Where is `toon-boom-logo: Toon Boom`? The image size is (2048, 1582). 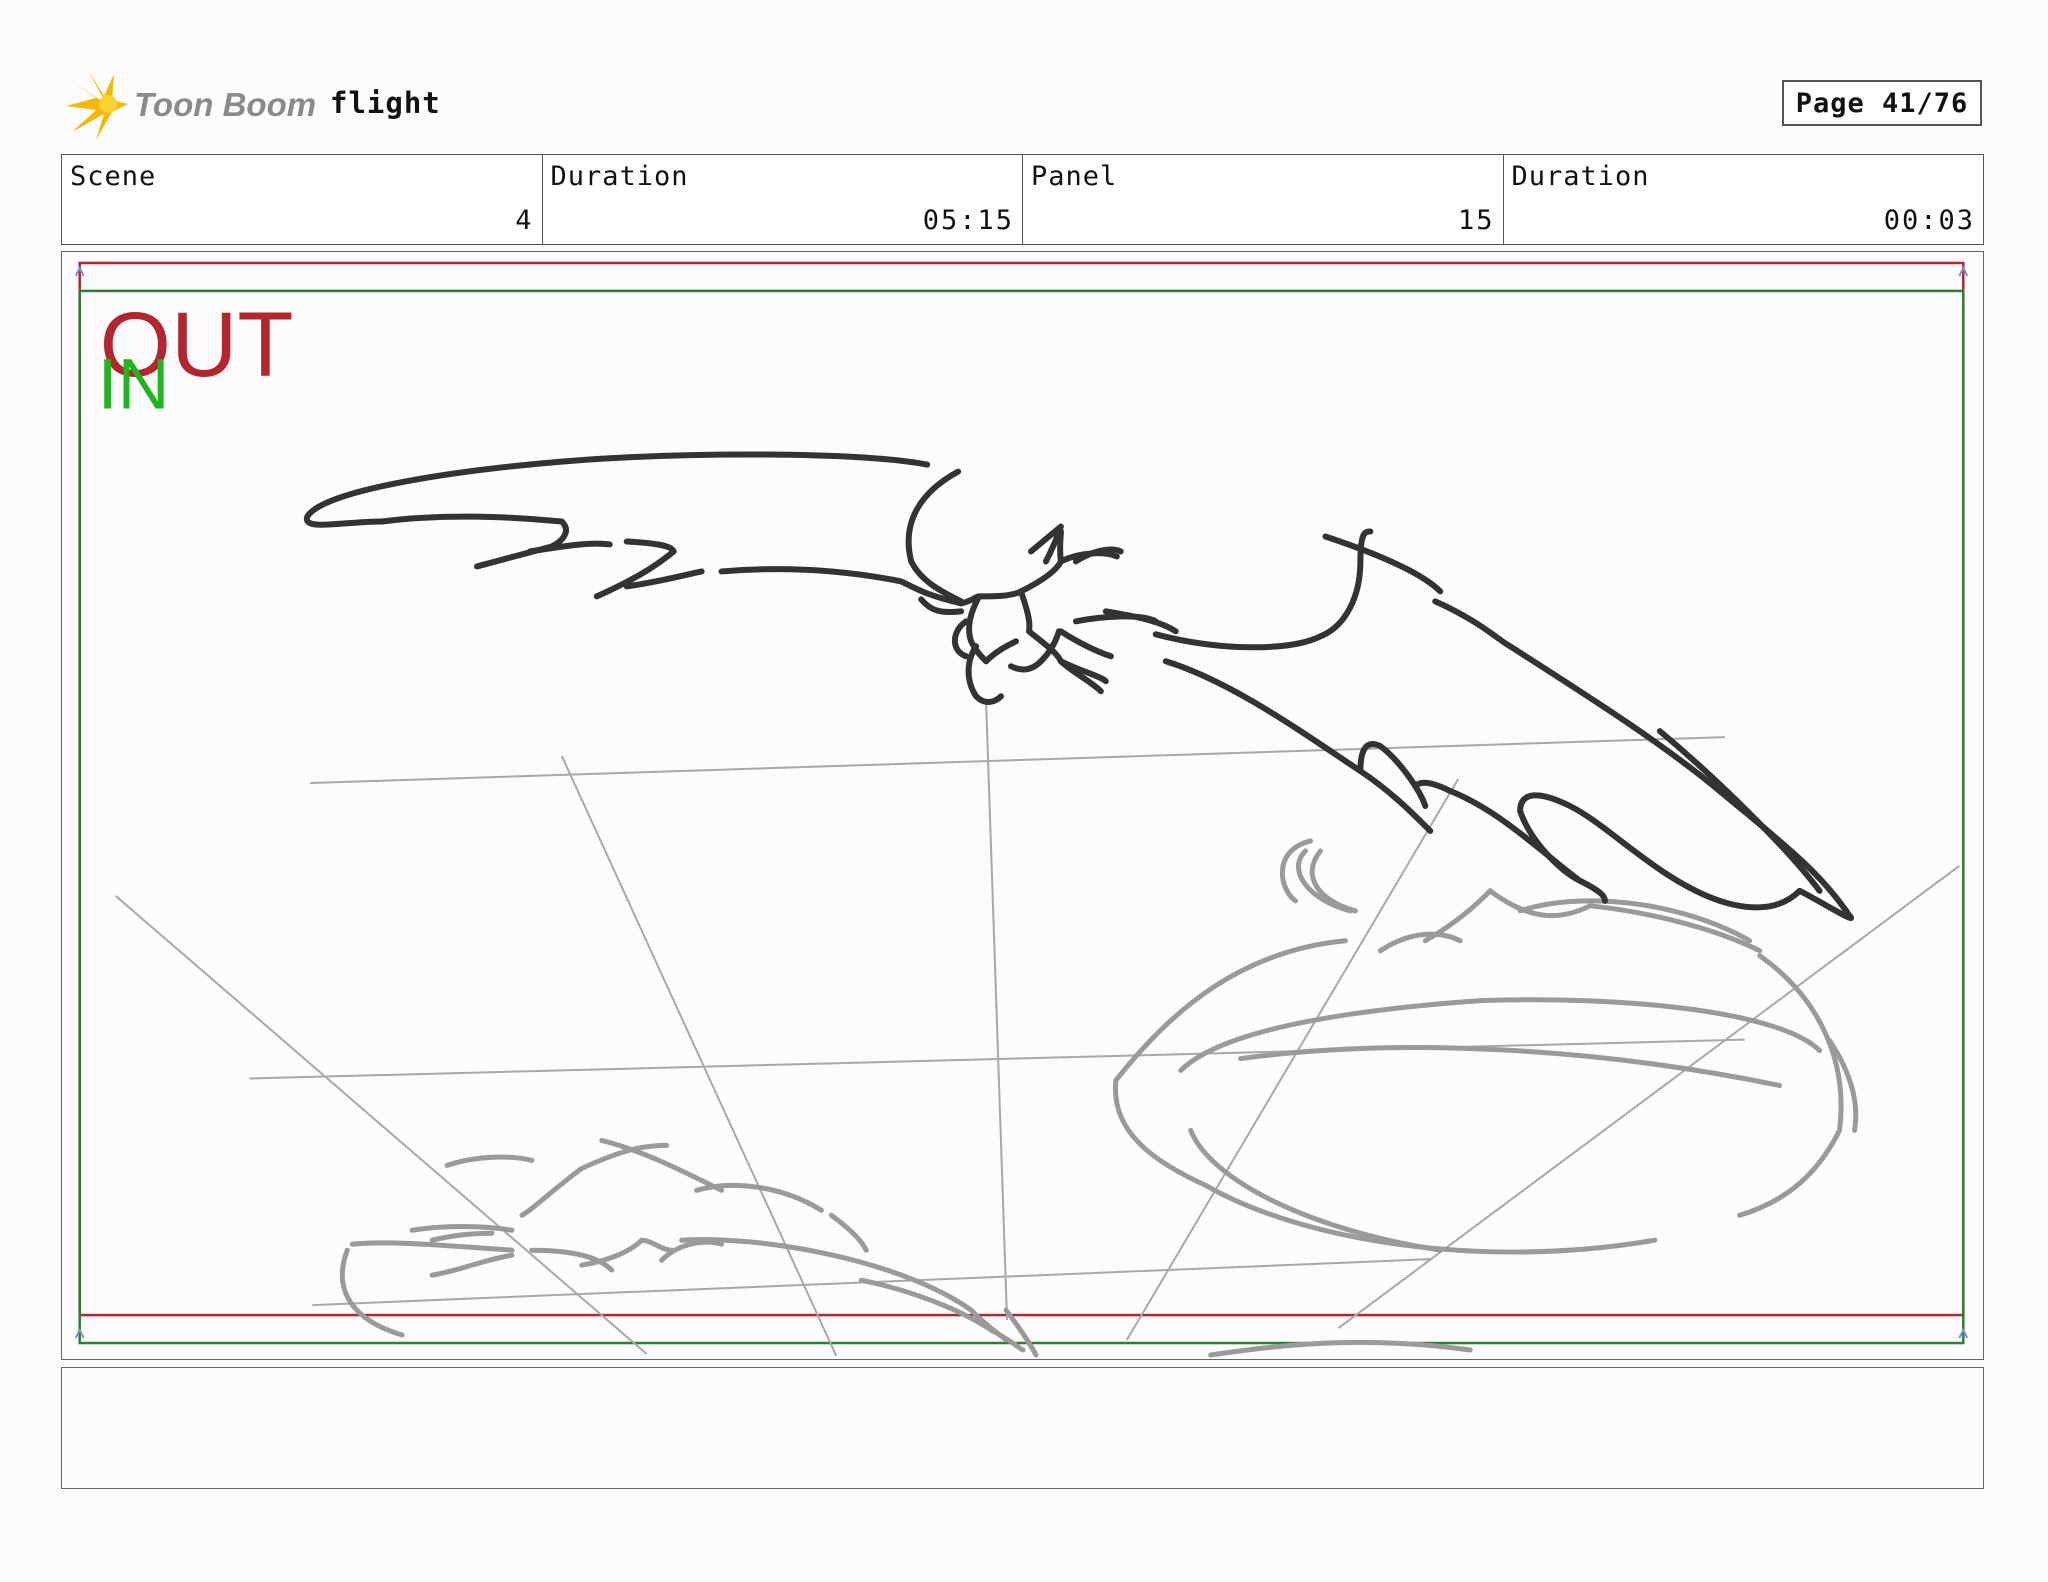
toon-boom-logo: Toon Boom is located at coordinates (191, 105).